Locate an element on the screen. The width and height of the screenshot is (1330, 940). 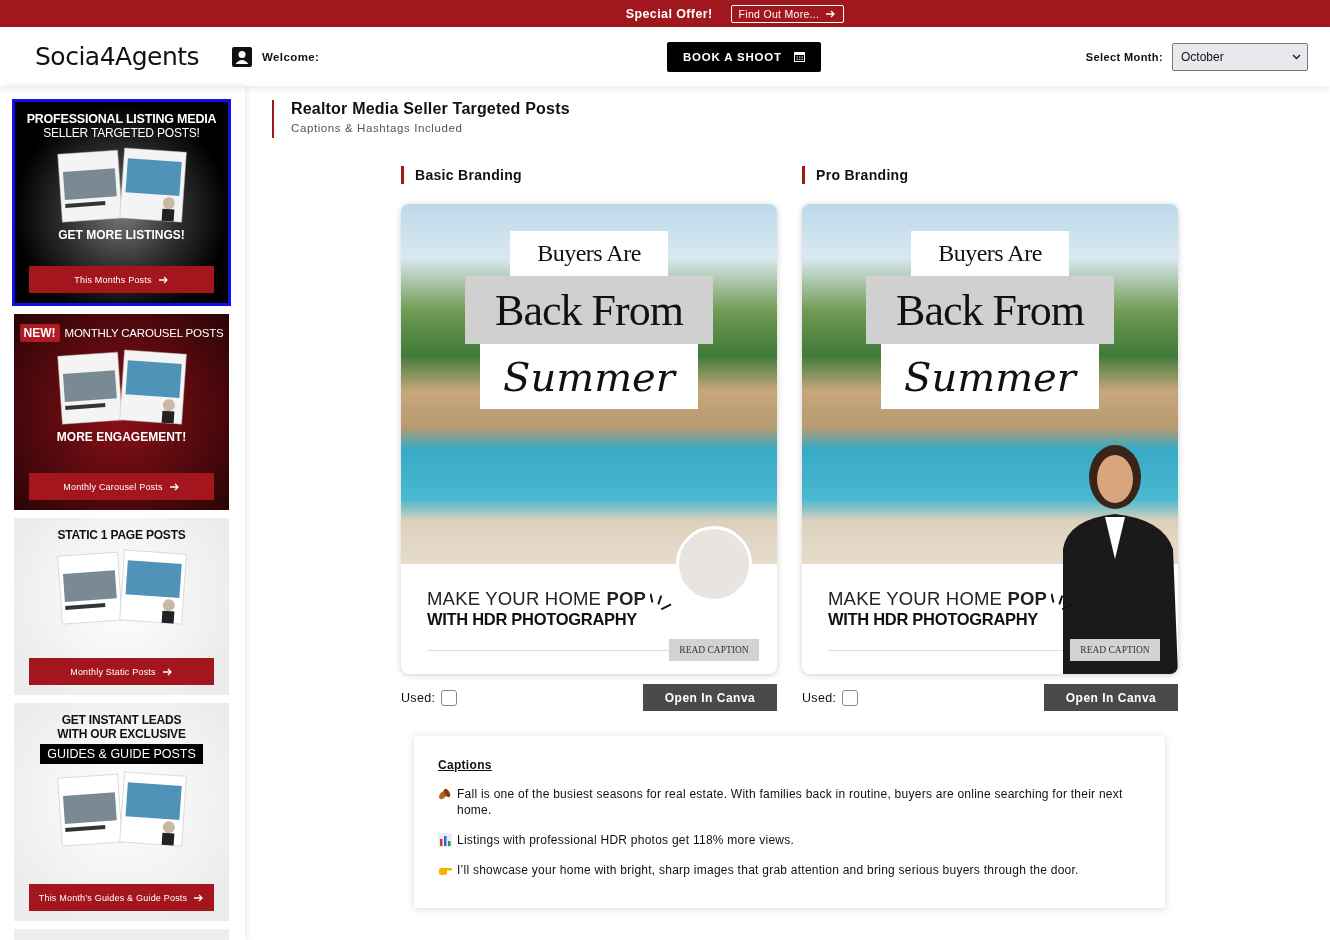
banner-headline: MONTHLY CAROUSEL POSTS is located at coordinates (144, 333).